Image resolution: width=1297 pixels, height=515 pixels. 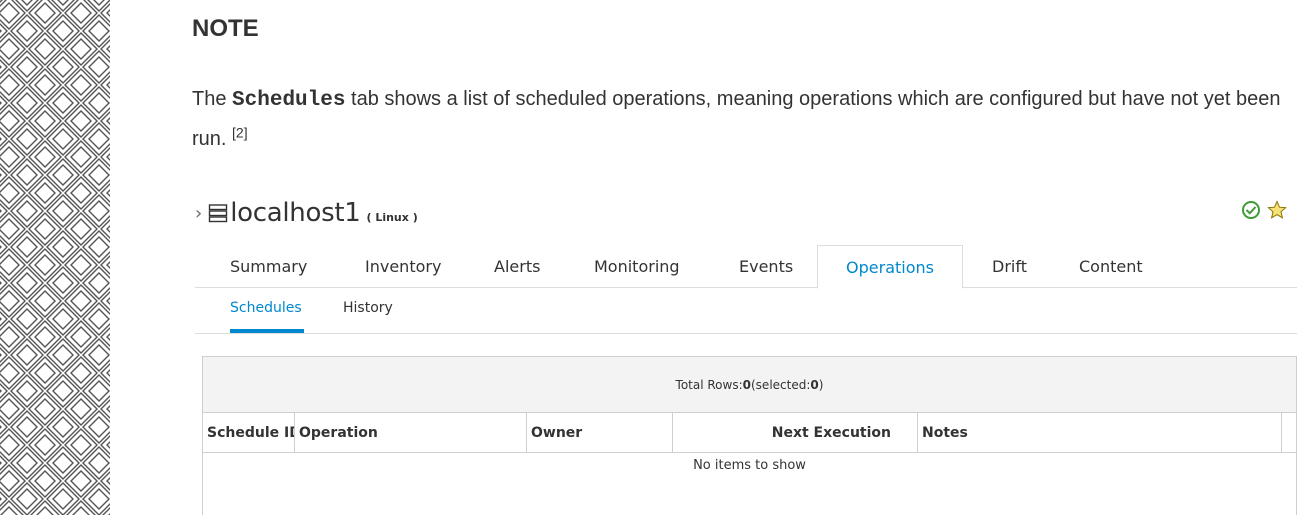 What do you see at coordinates (1111, 266) in the screenshot?
I see `tab-content: Content` at bounding box center [1111, 266].